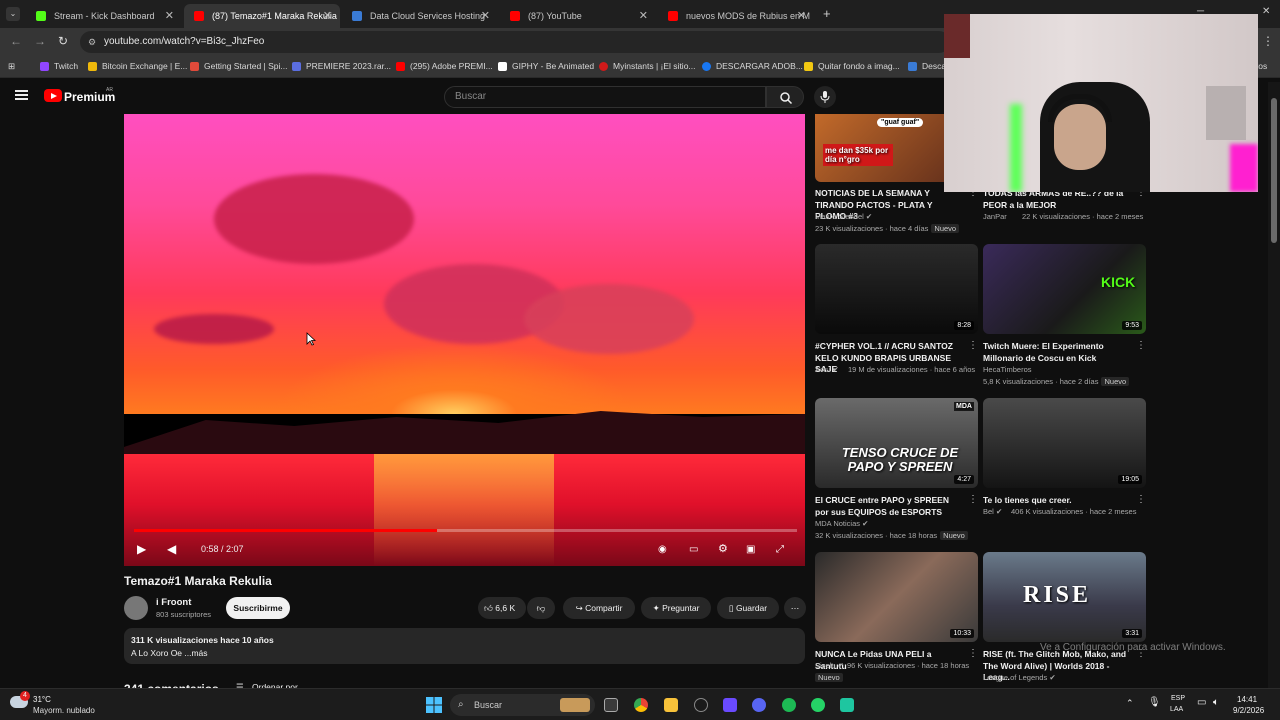 The height and width of the screenshot is (720, 1280). What do you see at coordinates (465, 530) in the screenshot?
I see `progress-bar` at bounding box center [465, 530].